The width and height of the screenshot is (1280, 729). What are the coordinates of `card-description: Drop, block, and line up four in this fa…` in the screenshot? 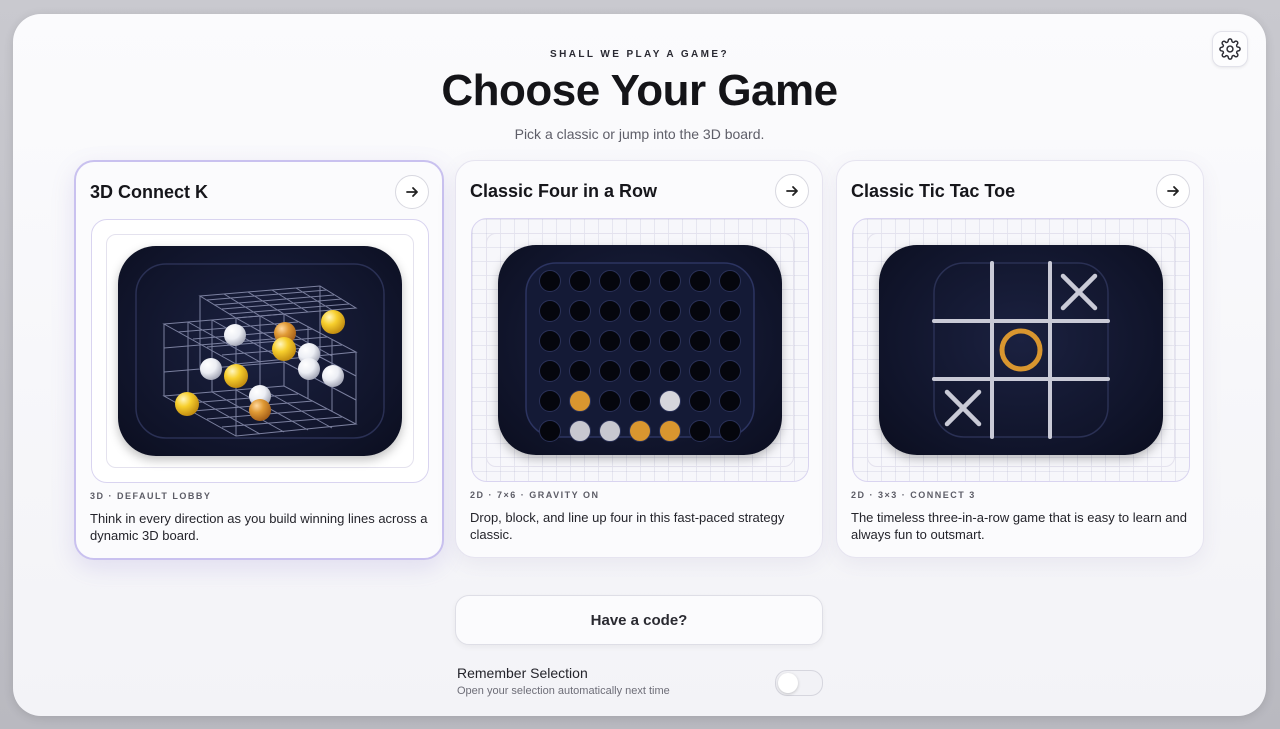 It's located at (627, 526).